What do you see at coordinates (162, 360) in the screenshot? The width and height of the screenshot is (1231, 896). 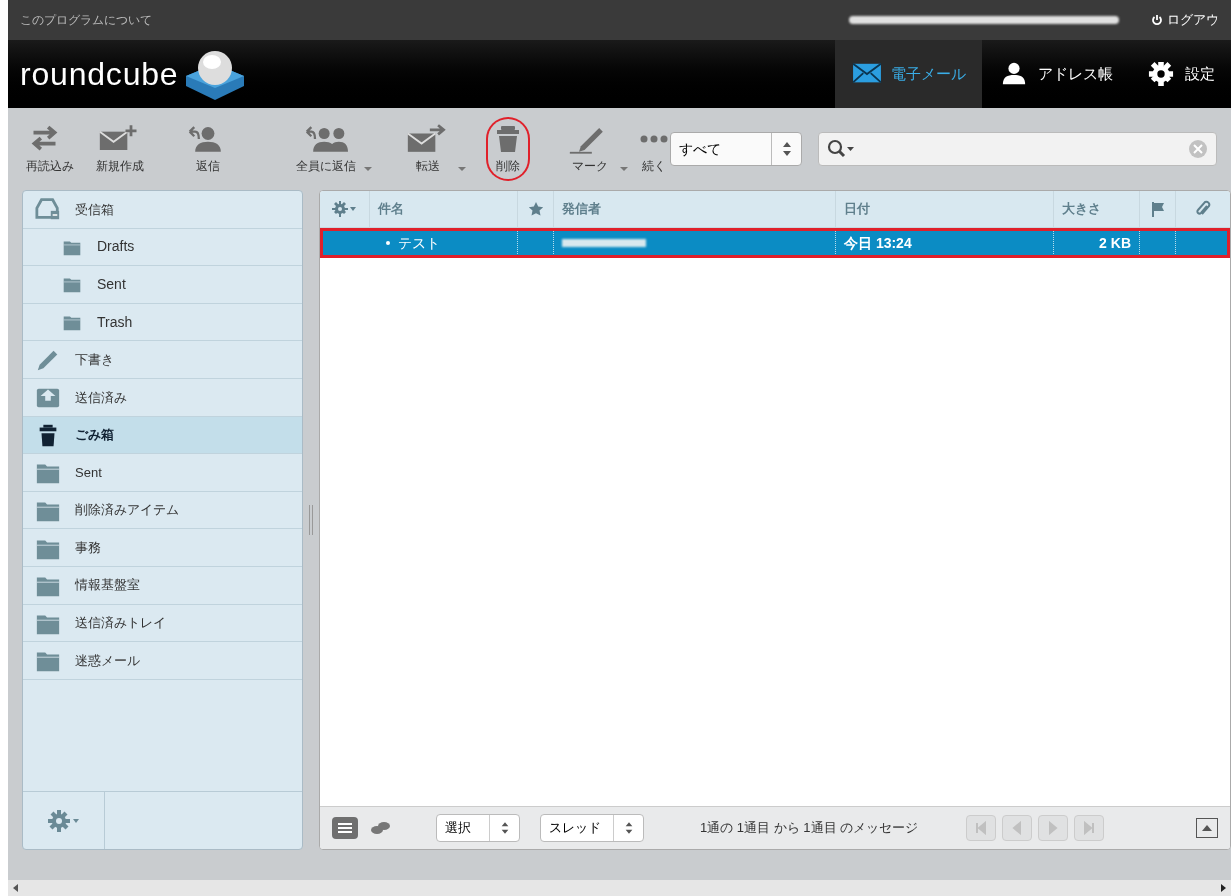 I see `folder-item: 下書き` at bounding box center [162, 360].